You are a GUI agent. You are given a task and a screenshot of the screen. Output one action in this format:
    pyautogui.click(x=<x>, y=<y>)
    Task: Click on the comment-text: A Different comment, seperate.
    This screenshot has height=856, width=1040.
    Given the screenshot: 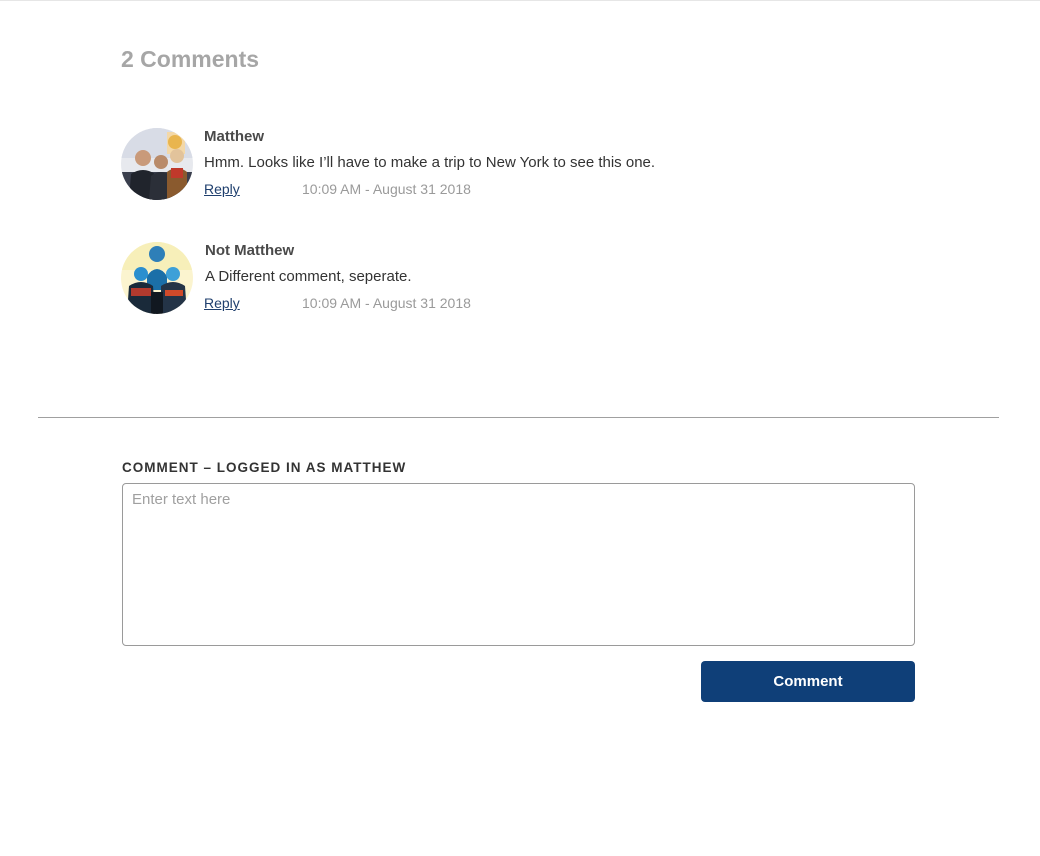 What is the action you would take?
    pyautogui.click(x=308, y=276)
    